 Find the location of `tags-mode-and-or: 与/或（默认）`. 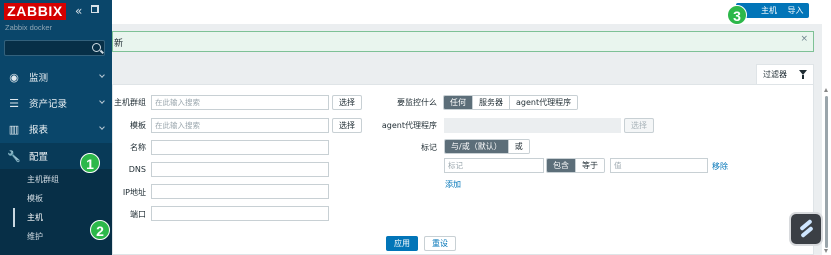

tags-mode-and-or: 与/或（默认） is located at coordinates (477, 146).